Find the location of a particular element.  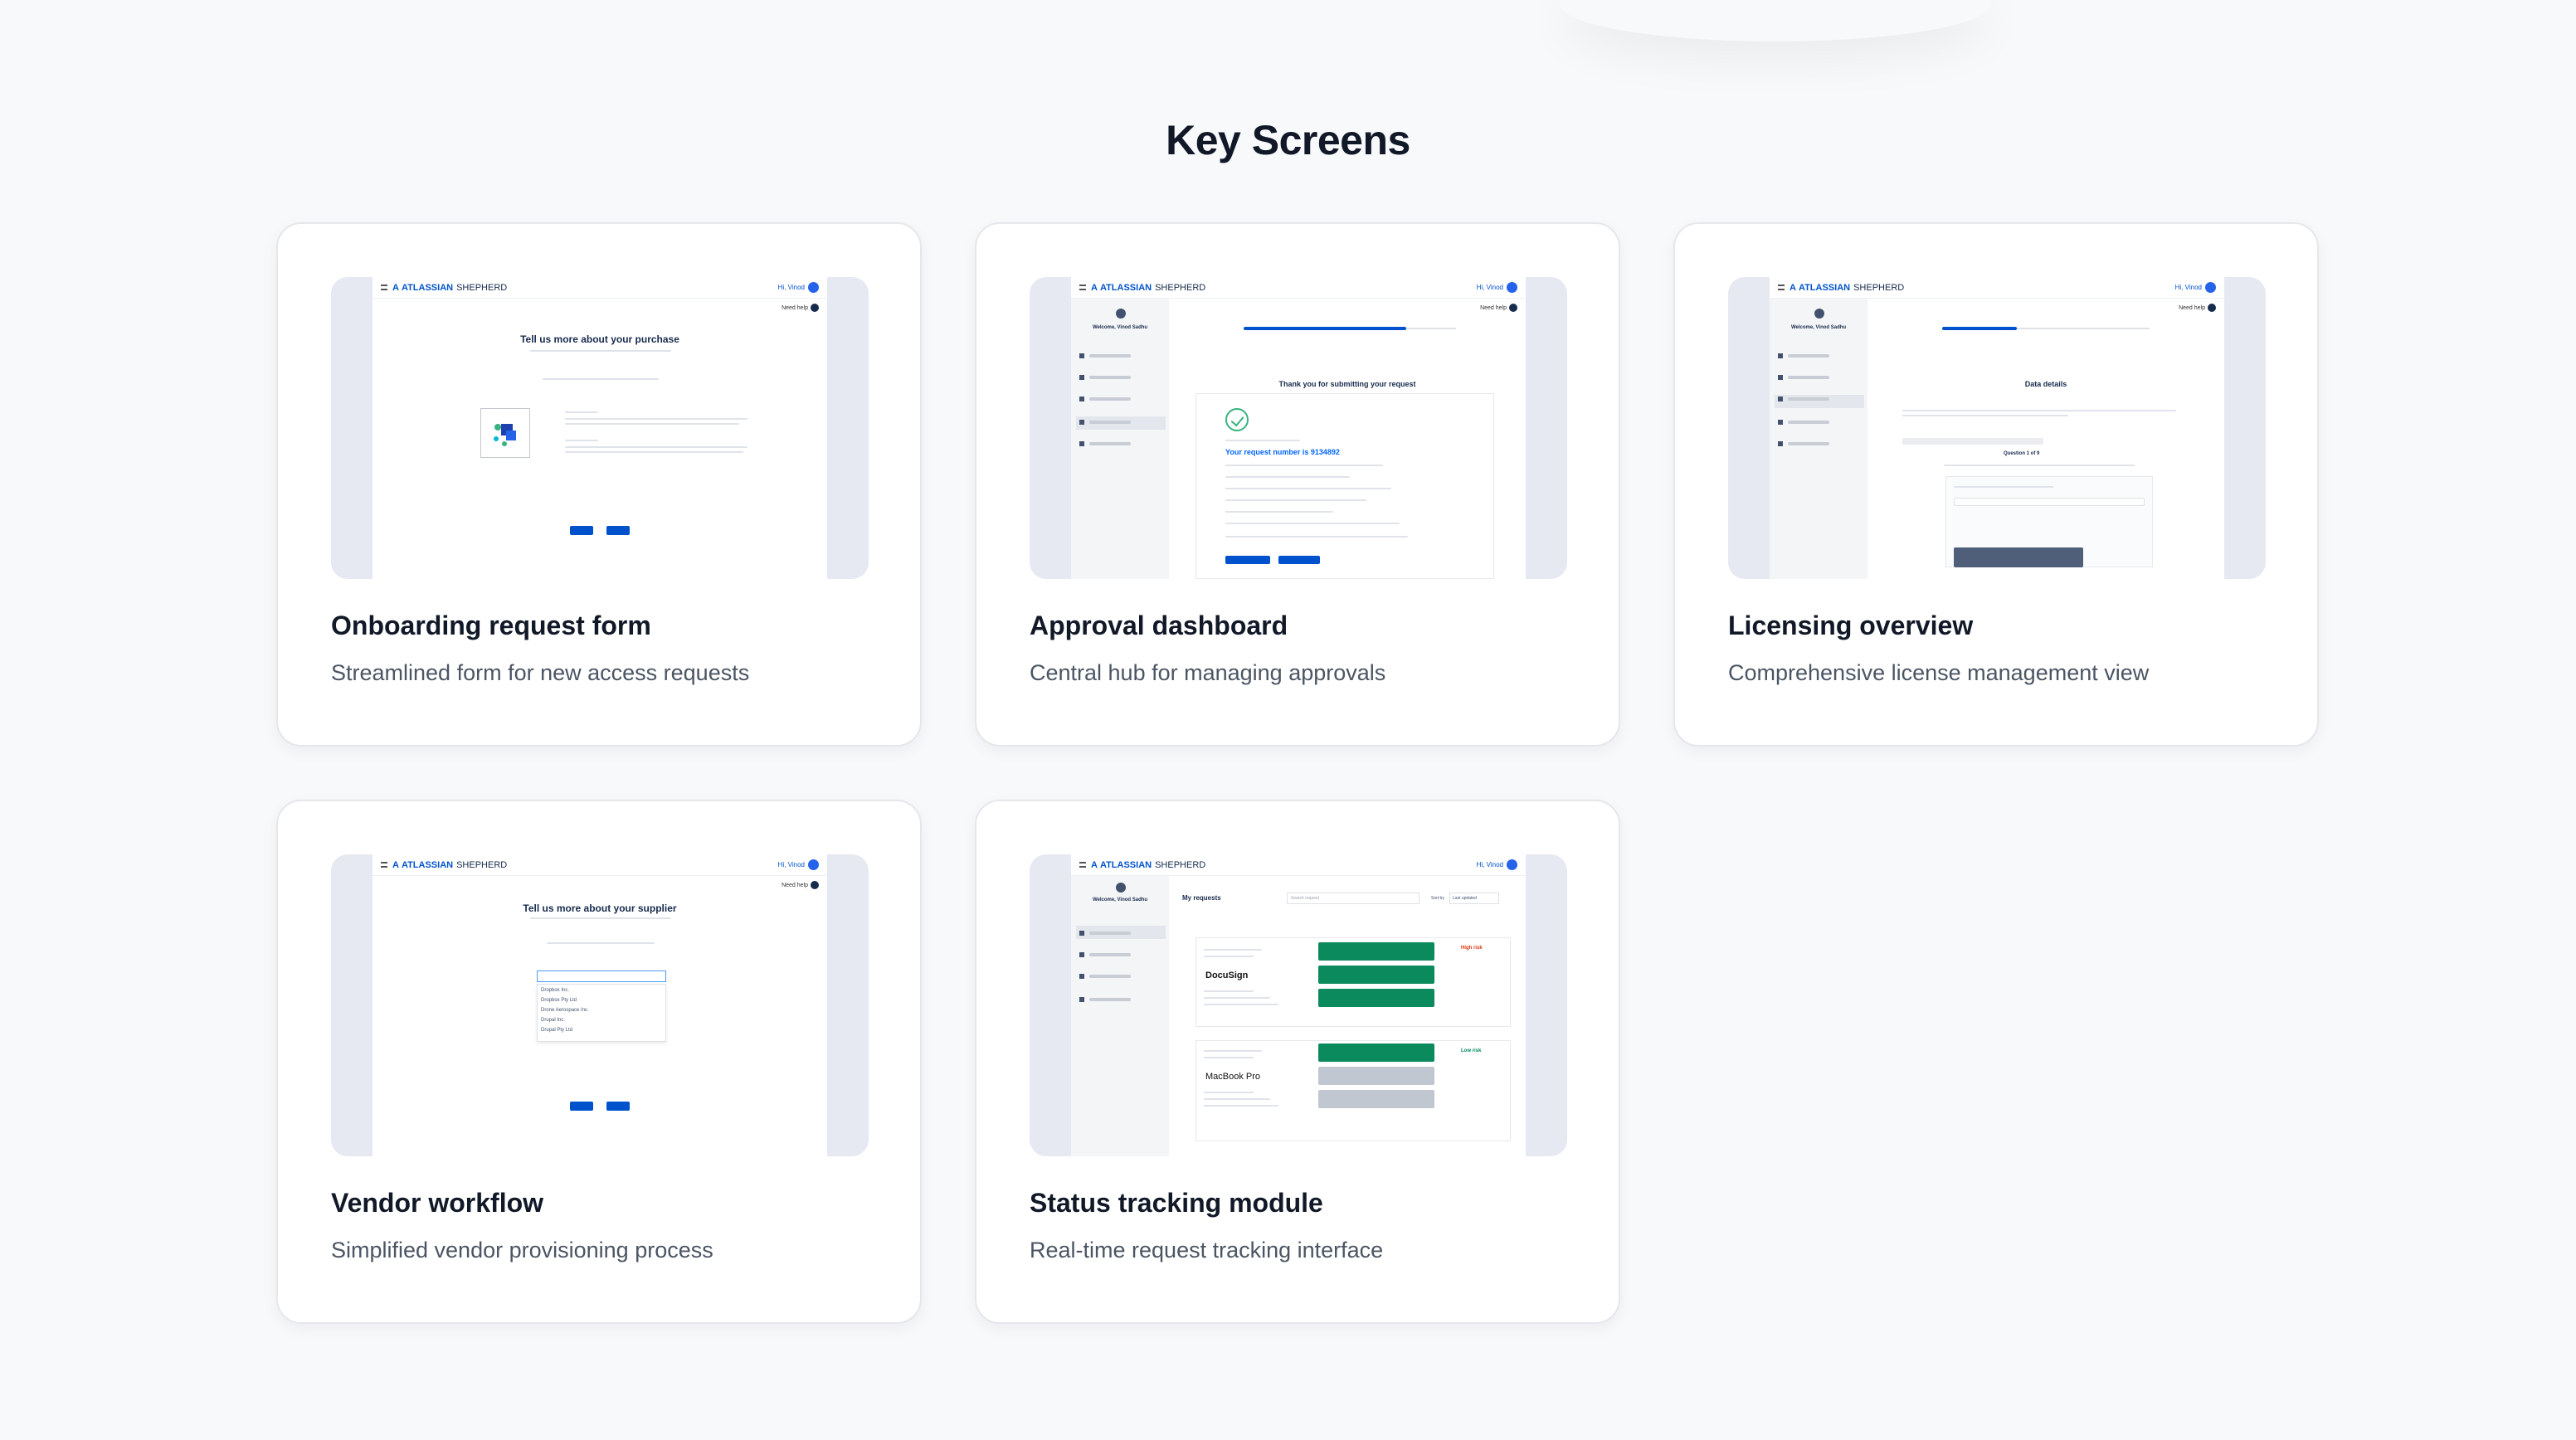

welcome-label: Welcome, Vinod Sadhu is located at coordinates (1120, 327).